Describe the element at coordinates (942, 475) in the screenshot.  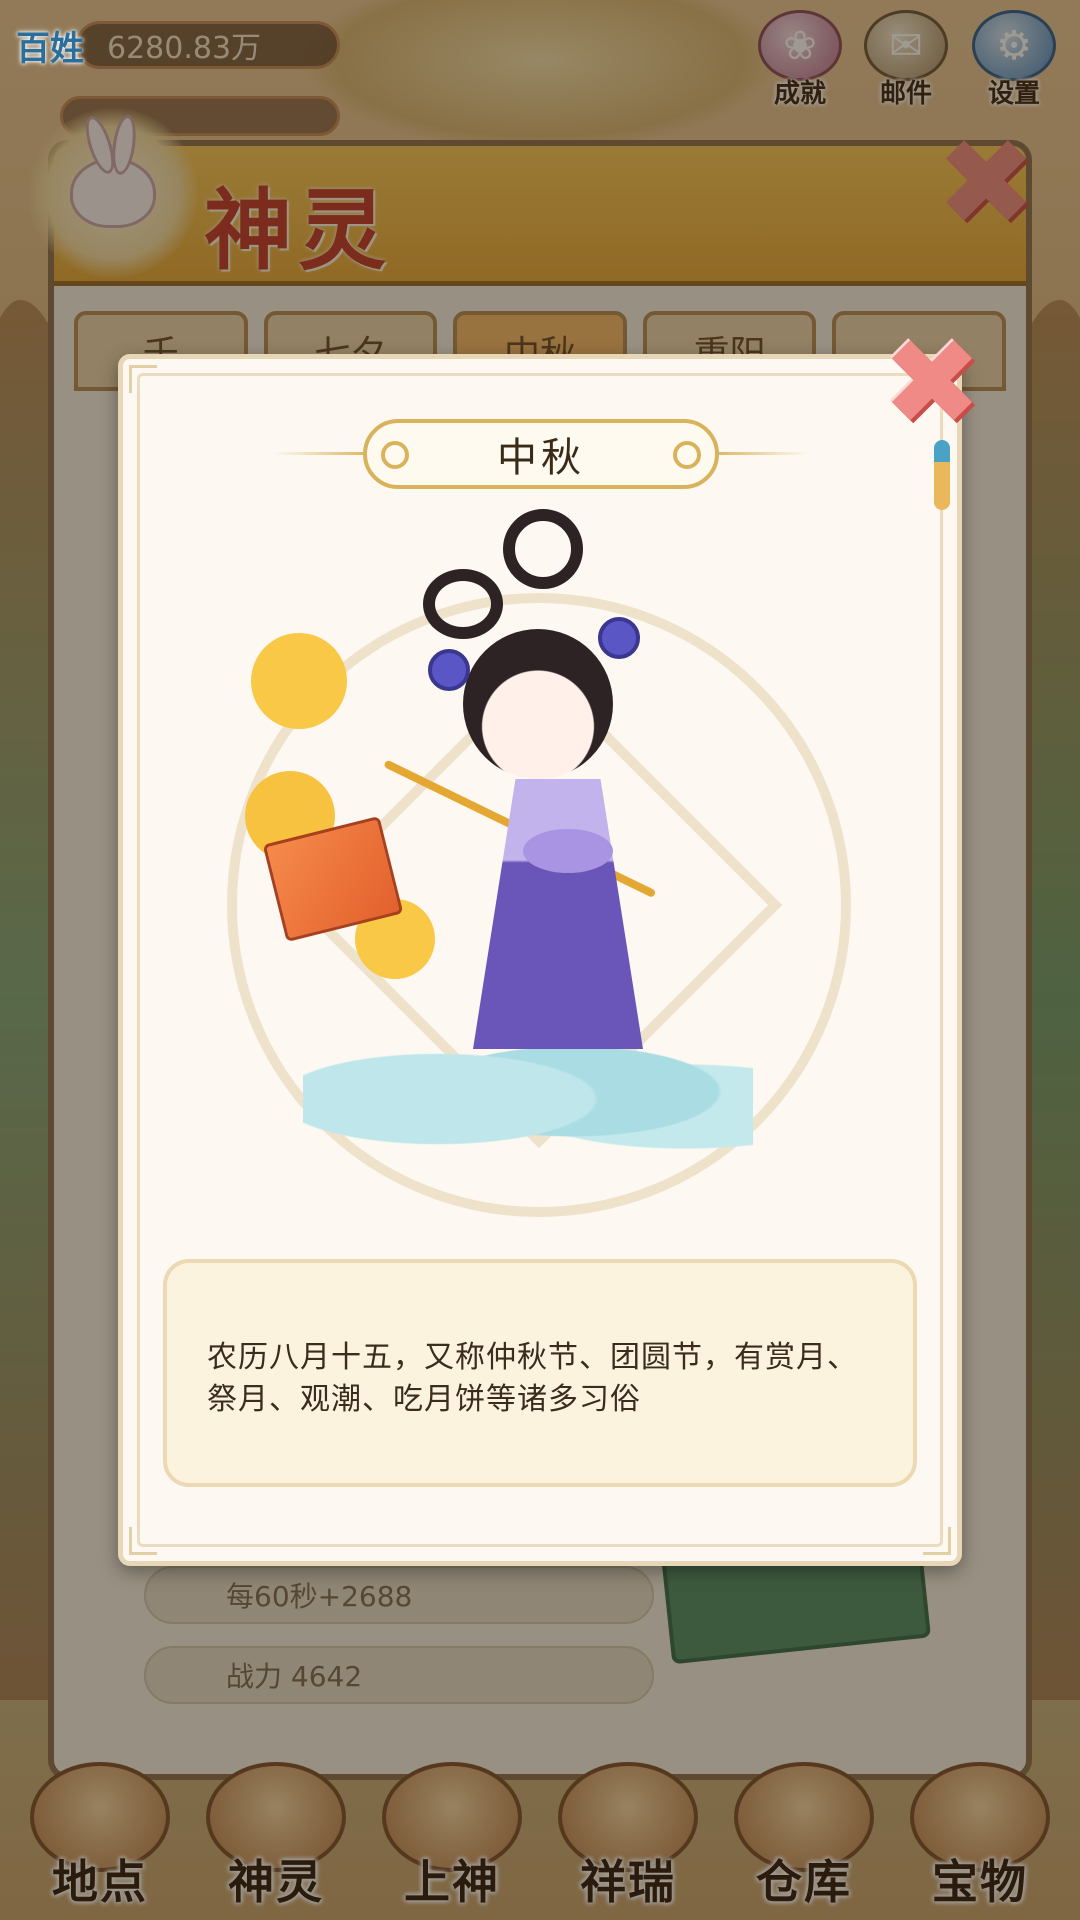
I see `tassel-ornament` at that location.